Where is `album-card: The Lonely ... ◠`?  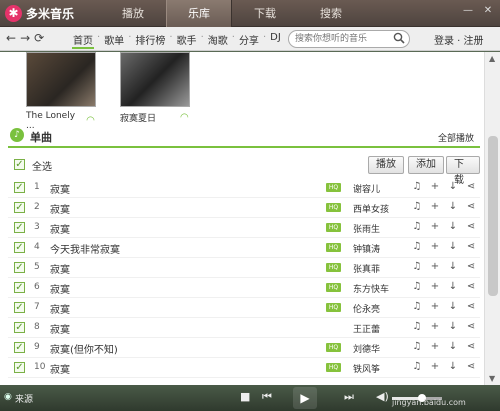
album-card: The Lonely ... ◠ is located at coordinates (62, 91).